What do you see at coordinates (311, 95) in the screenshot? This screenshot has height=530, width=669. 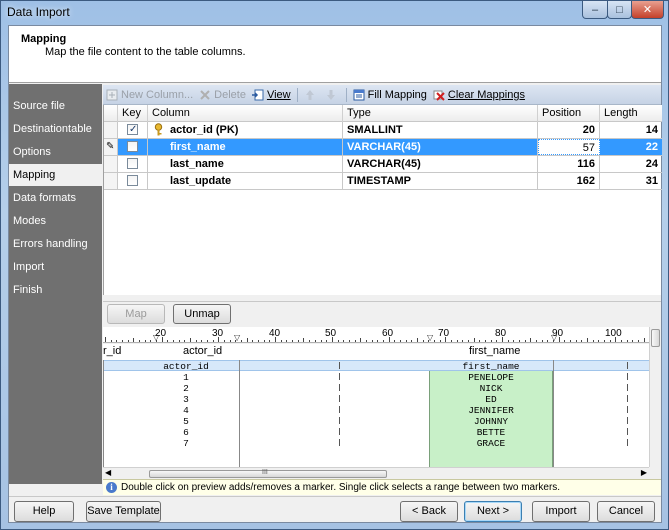 I see `move-up-button` at bounding box center [311, 95].